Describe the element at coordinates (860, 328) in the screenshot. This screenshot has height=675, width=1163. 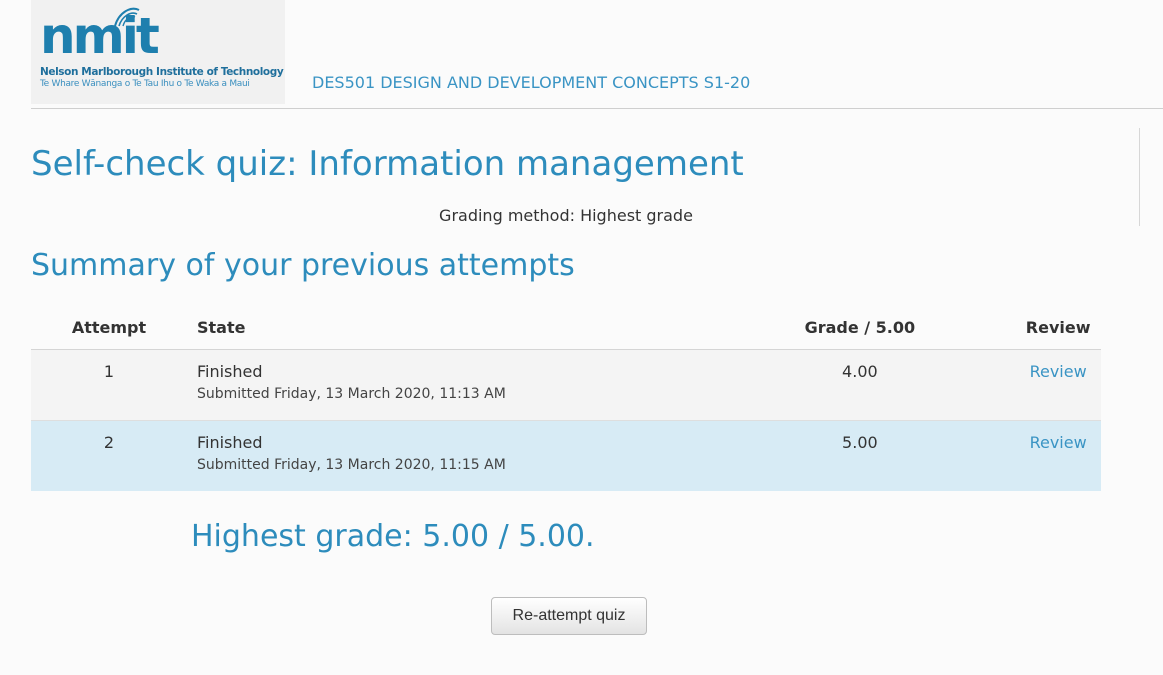
I see `header-grade: Grade / 5.00` at that location.